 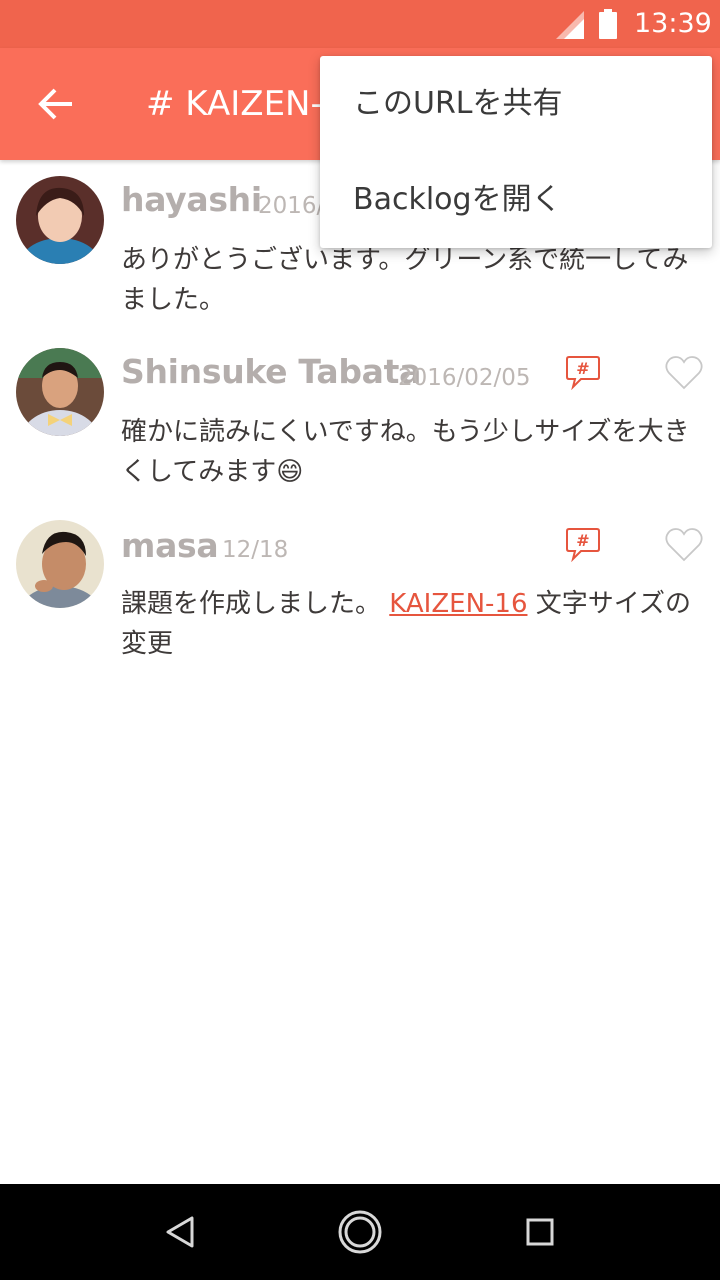 What do you see at coordinates (251, 604) in the screenshot?
I see `comment-text-part: 課題を作成しました。` at bounding box center [251, 604].